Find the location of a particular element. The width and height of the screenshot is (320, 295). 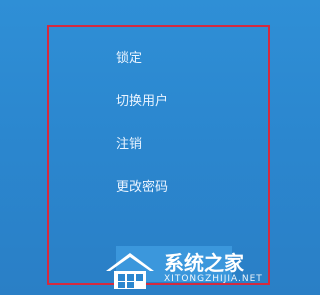

house-logo-icon is located at coordinates (130, 269).